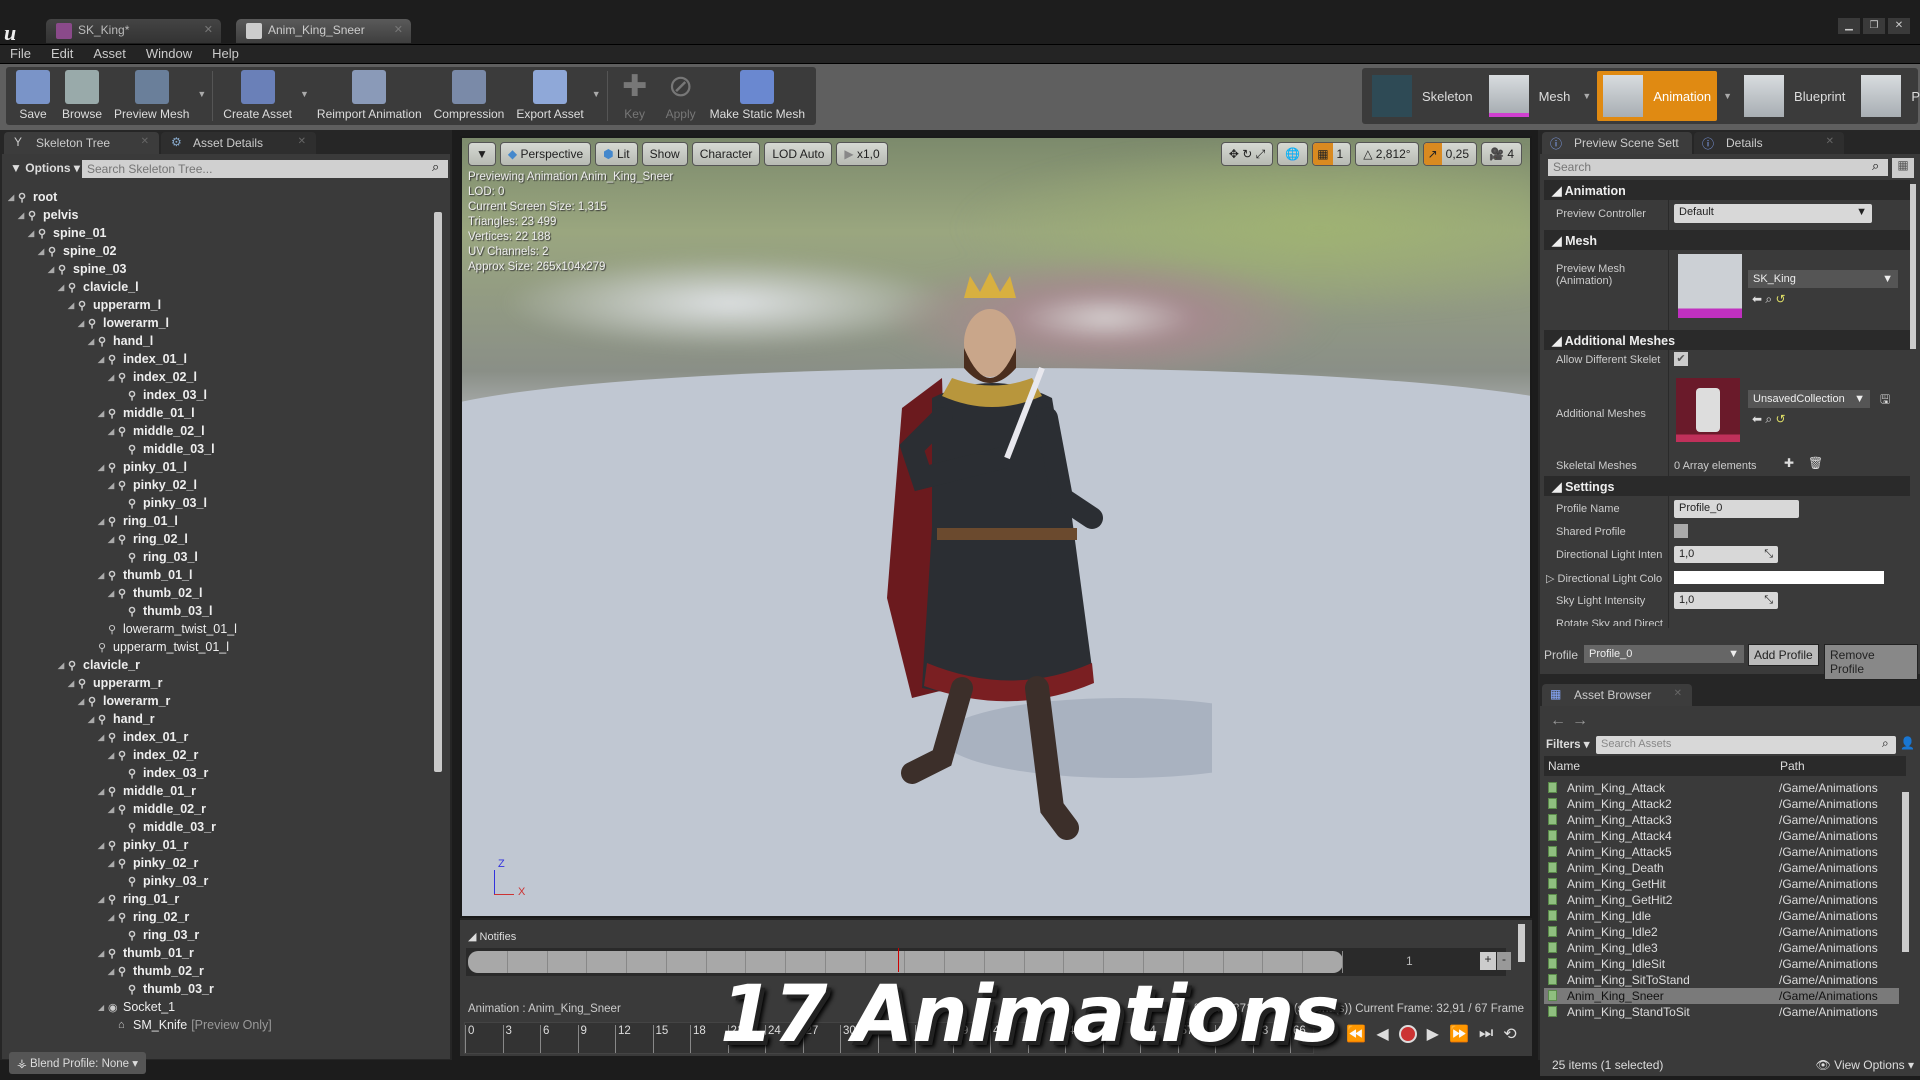 The width and height of the screenshot is (1920, 1080). What do you see at coordinates (220, 827) in the screenshot?
I see `bone-middle_03_r: ⚲ middle_03_r` at bounding box center [220, 827].